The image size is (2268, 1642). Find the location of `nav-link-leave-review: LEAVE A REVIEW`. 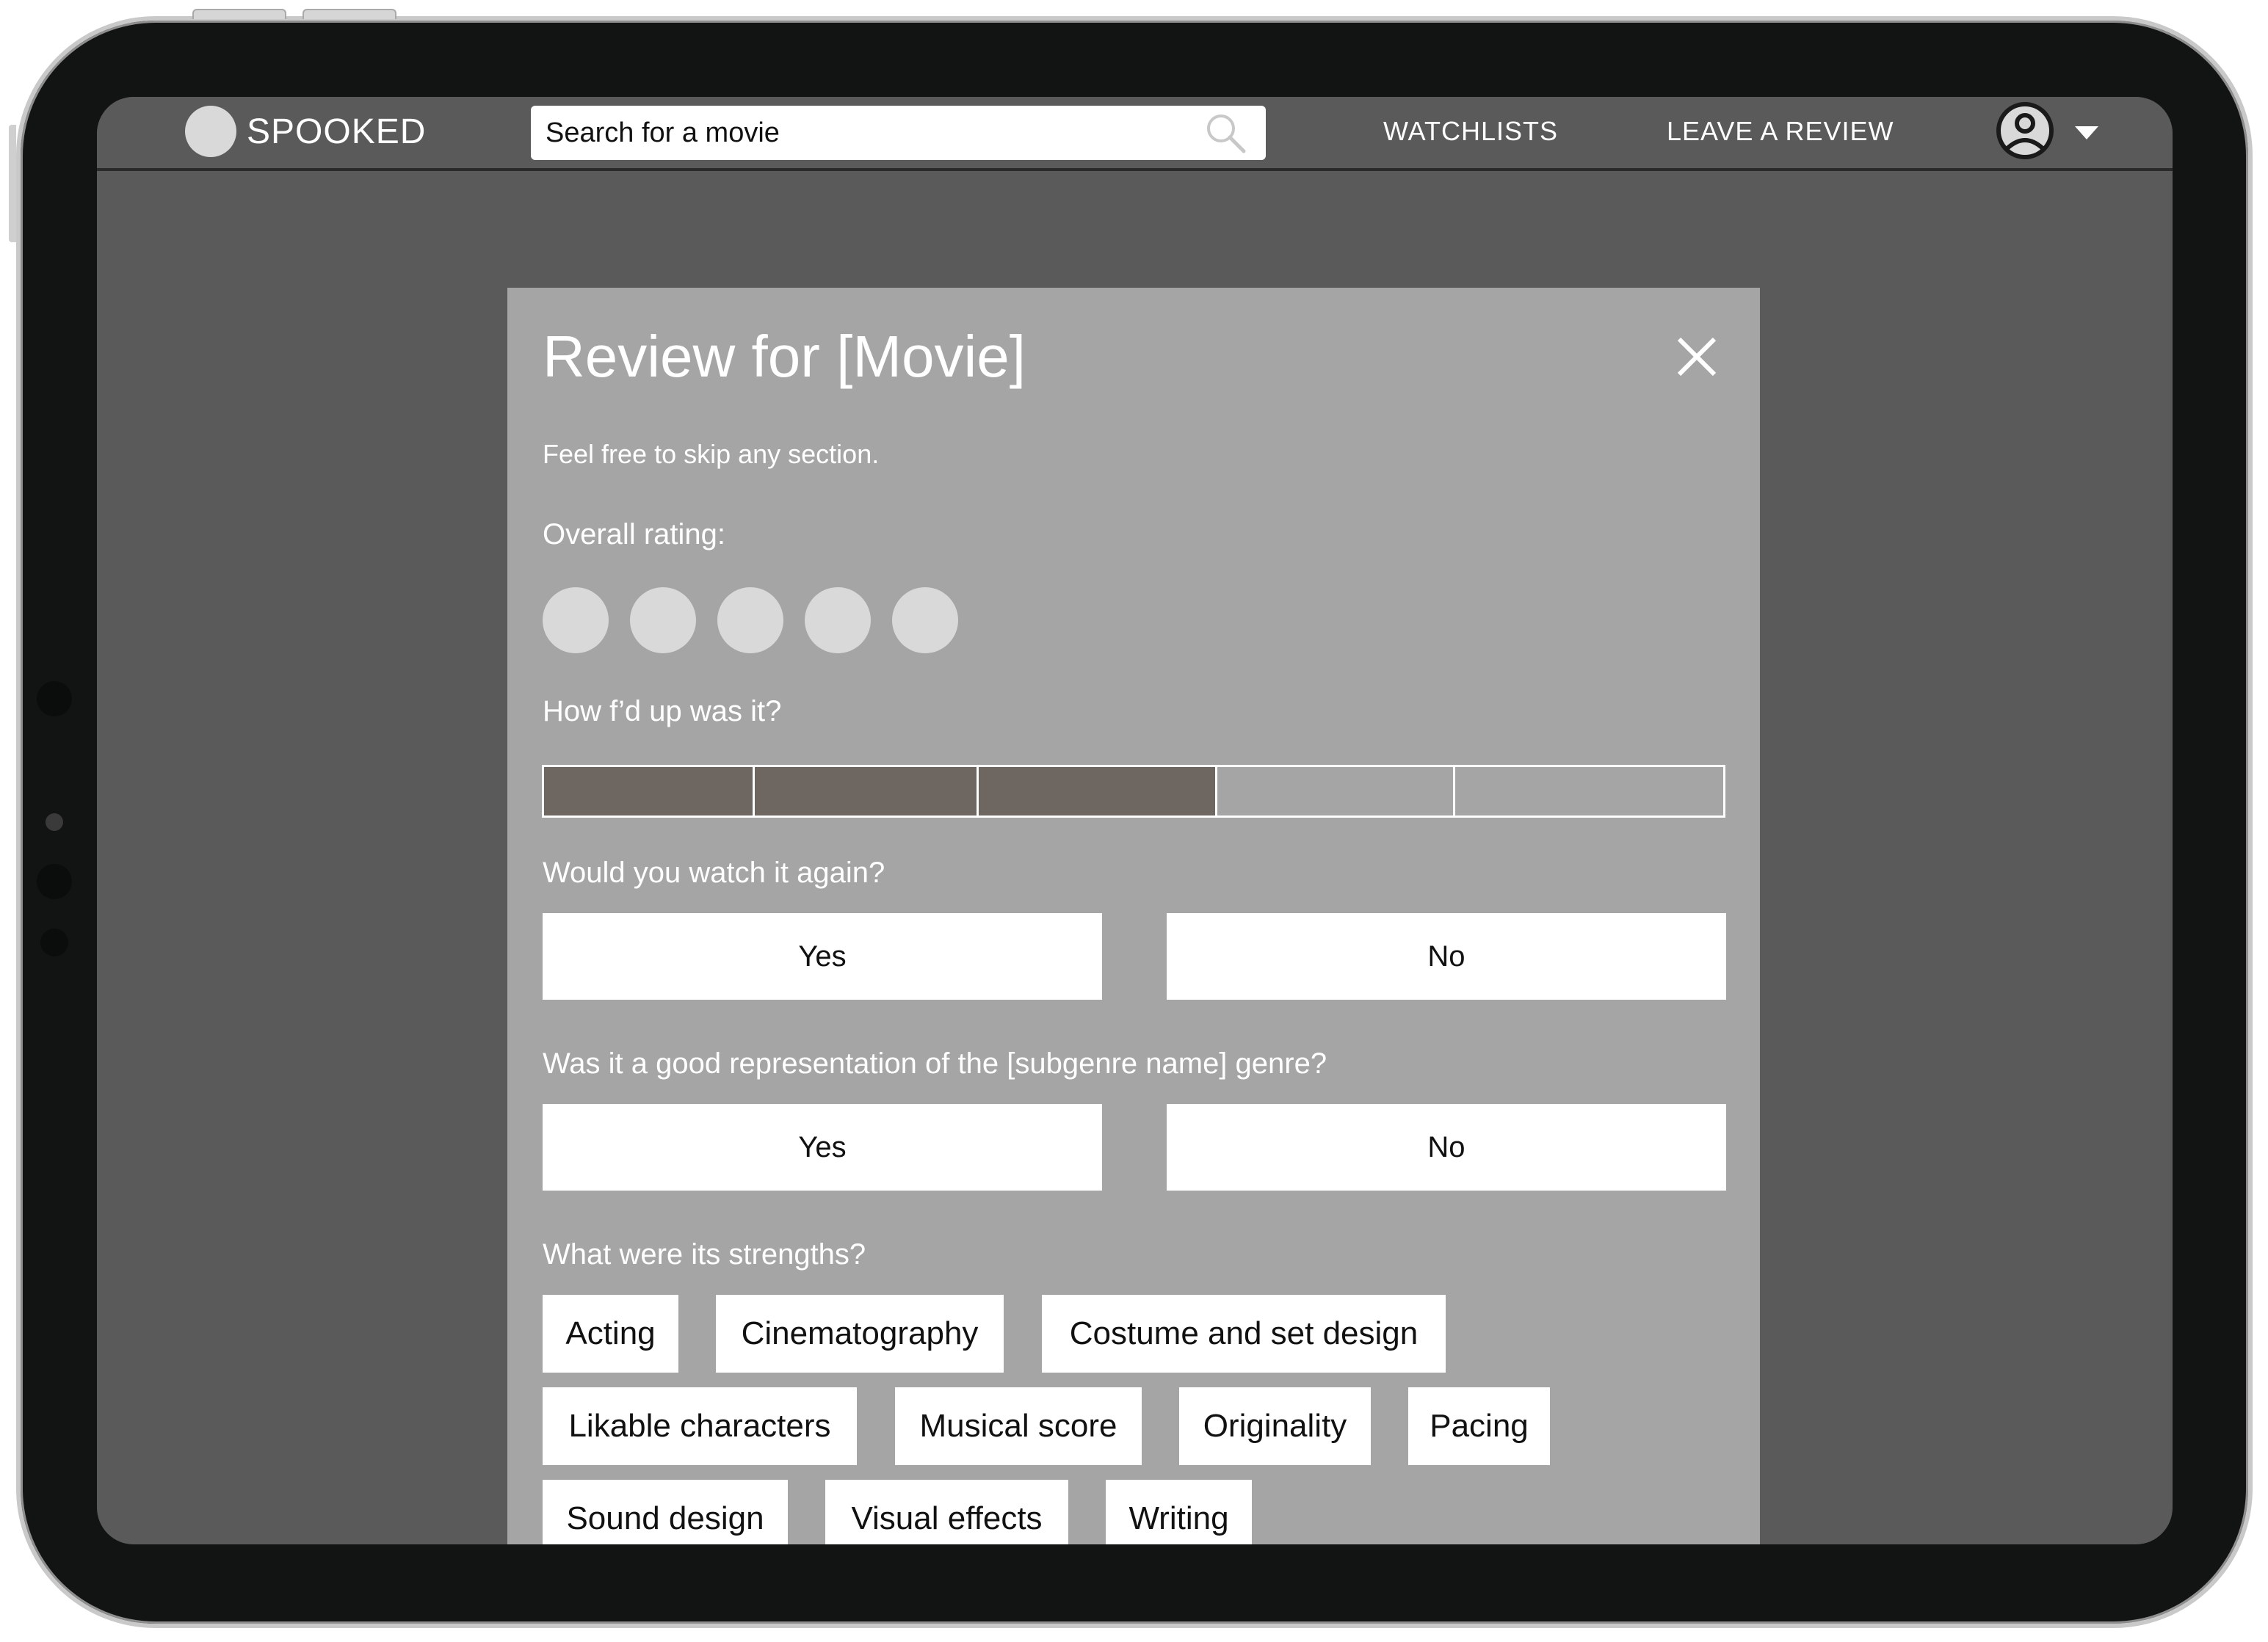

nav-link-leave-review: LEAVE A REVIEW is located at coordinates (1780, 131).